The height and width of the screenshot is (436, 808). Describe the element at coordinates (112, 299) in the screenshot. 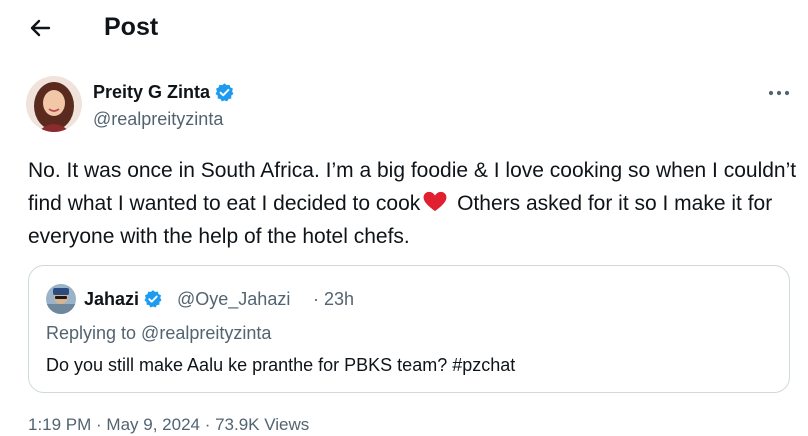

I see `quote-author-name-text: Jahazi` at that location.